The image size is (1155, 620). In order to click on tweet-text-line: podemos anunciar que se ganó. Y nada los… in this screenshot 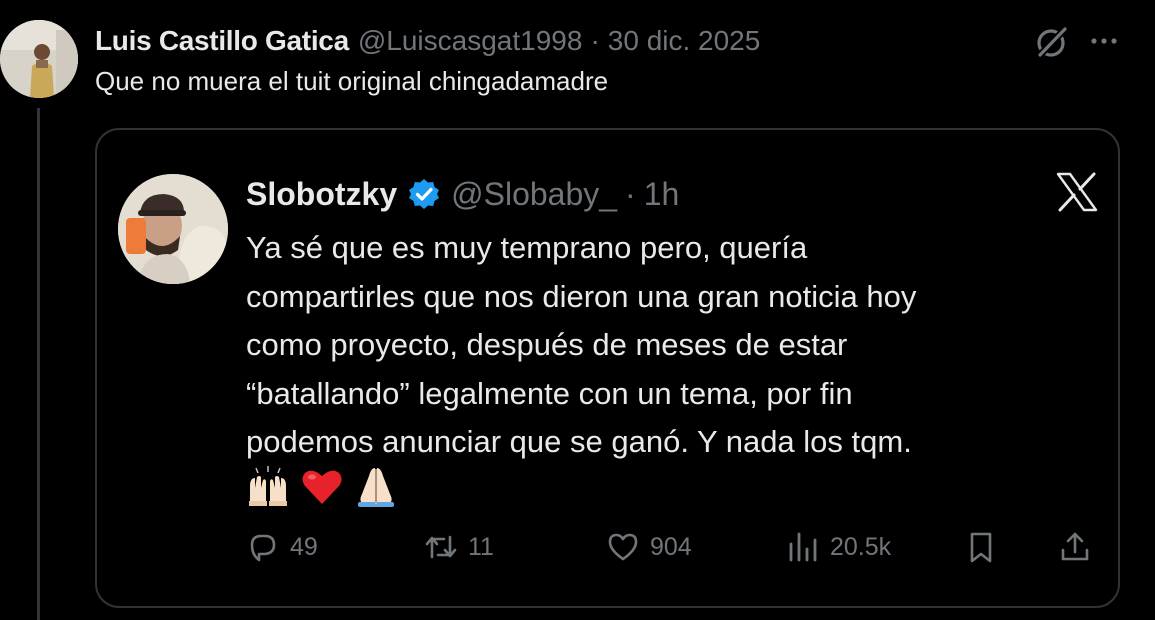, I will do `click(579, 441)`.